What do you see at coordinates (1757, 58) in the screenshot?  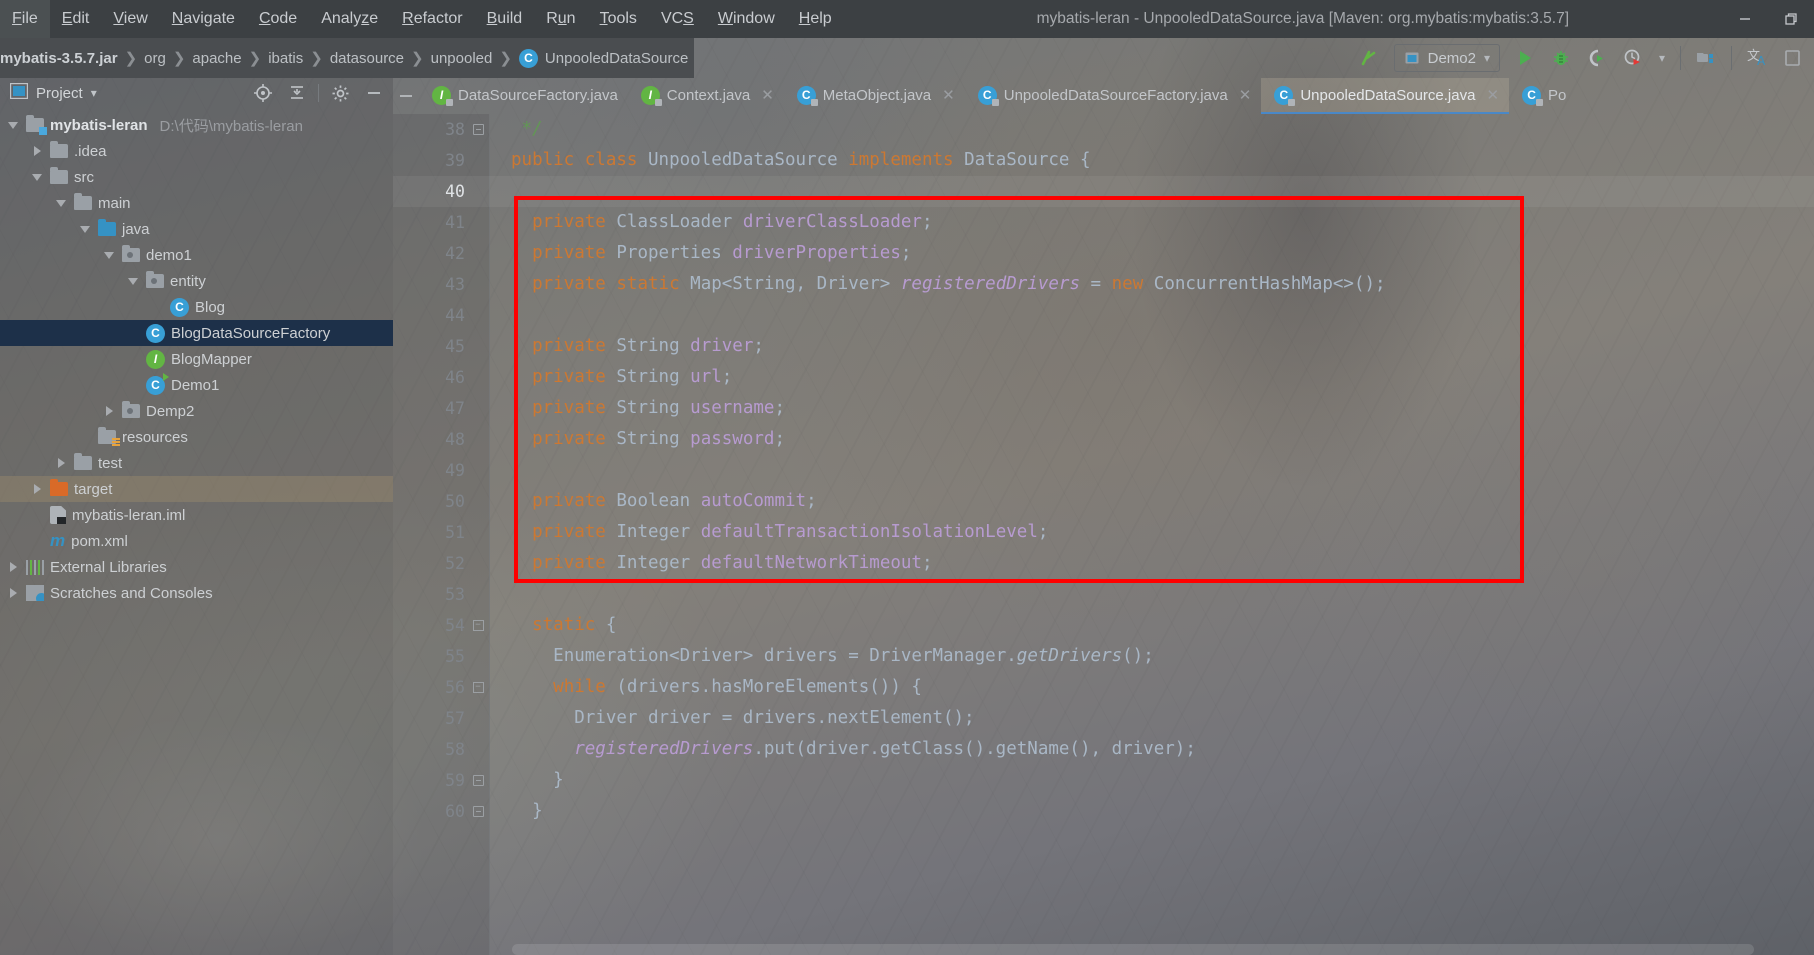 I see `translate-icon: 文 A` at bounding box center [1757, 58].